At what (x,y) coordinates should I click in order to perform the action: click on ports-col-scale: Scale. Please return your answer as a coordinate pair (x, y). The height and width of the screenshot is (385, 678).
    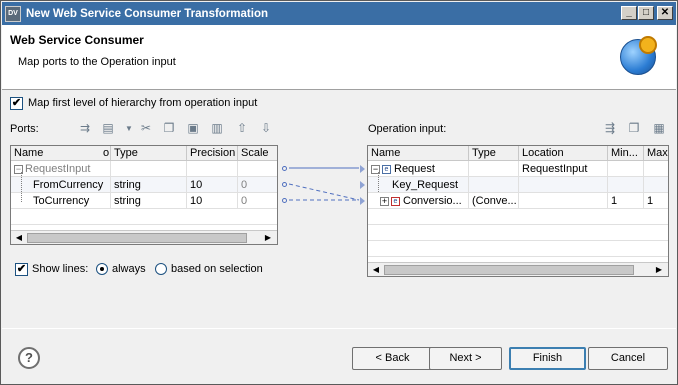
    Looking at the image, I should click on (257, 153).